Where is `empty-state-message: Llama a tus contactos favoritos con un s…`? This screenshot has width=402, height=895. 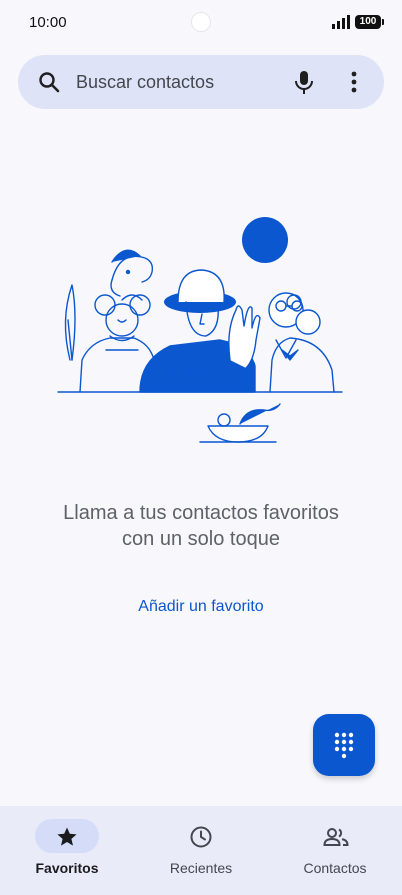
empty-state-message: Llama a tus contactos favoritos con un s… is located at coordinates (201, 526).